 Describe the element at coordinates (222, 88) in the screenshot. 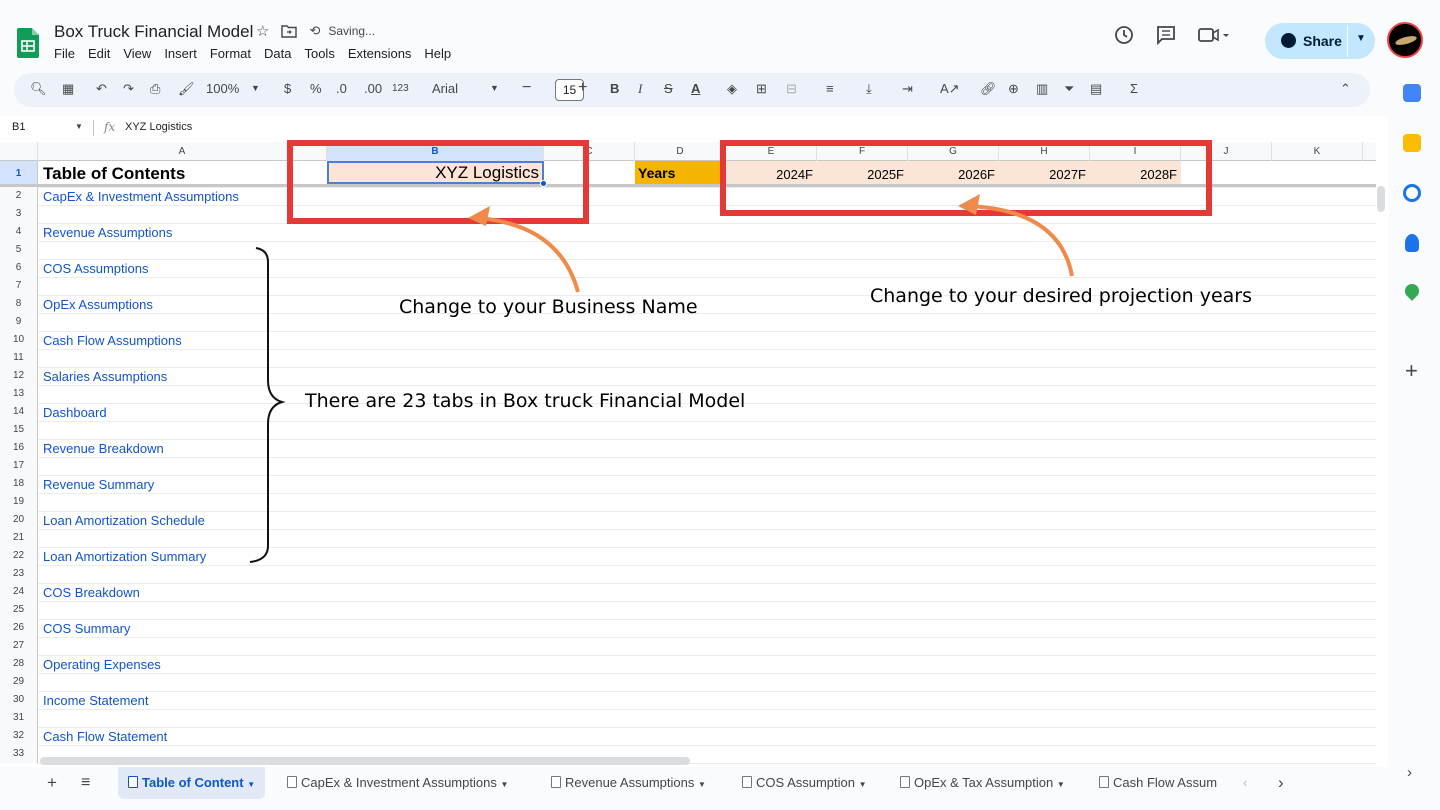

I see `zoom-select: 100%` at that location.